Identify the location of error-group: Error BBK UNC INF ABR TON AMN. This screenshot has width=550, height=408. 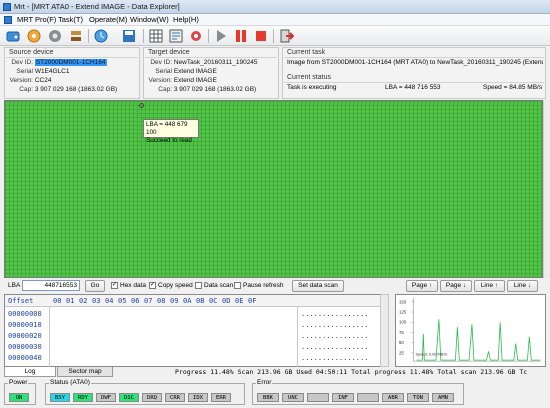
(358, 392).